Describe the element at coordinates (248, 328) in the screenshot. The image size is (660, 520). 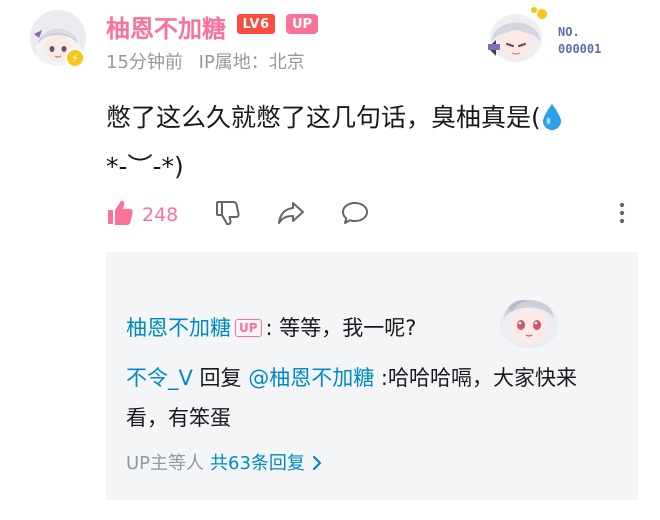
I see `reply-up-badge: UP` at that location.